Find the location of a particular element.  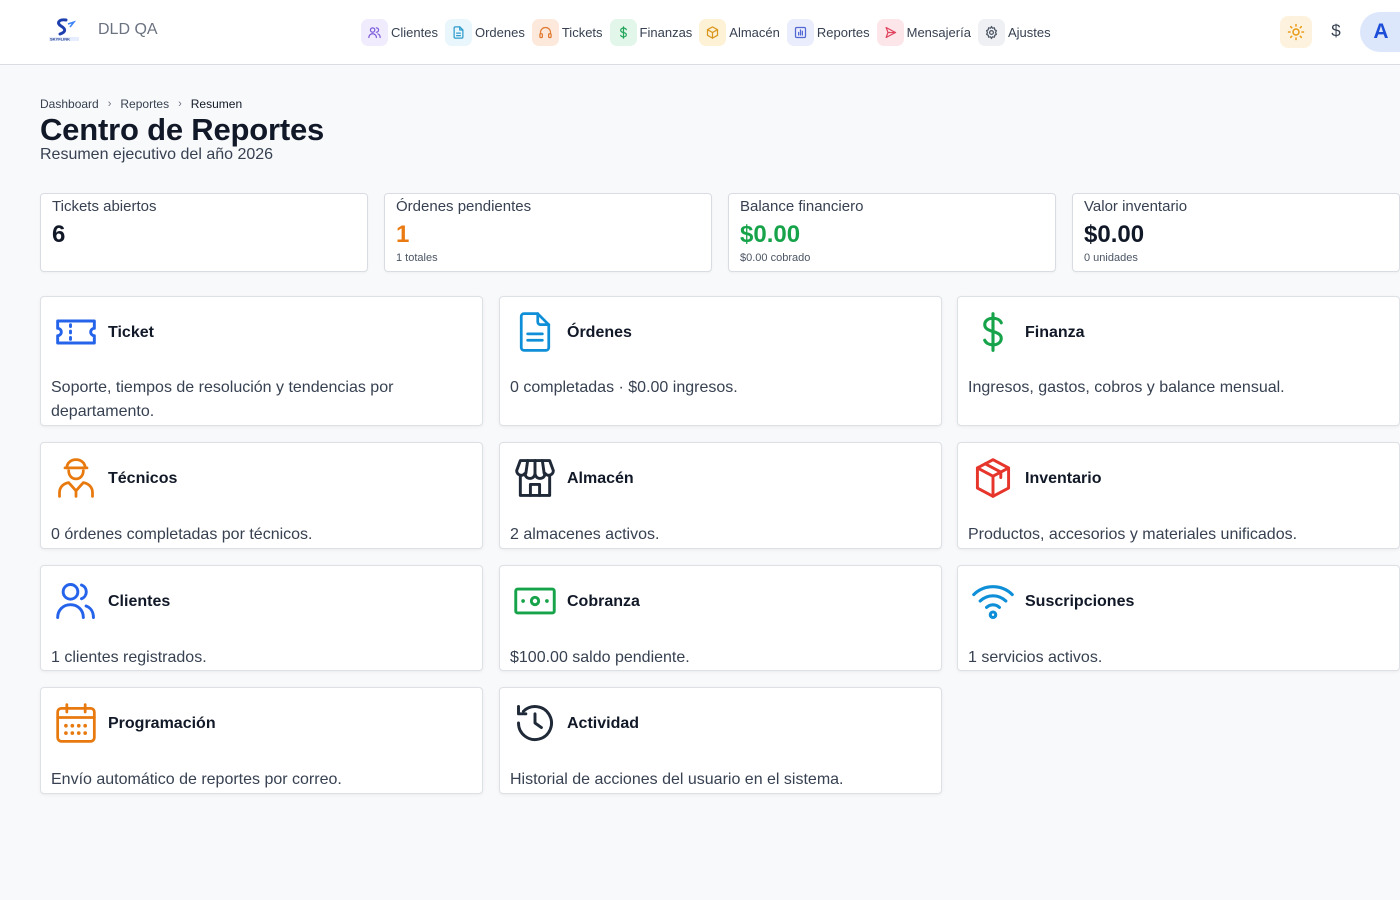

nav-ordenes: Ordenes is located at coordinates (484, 32).